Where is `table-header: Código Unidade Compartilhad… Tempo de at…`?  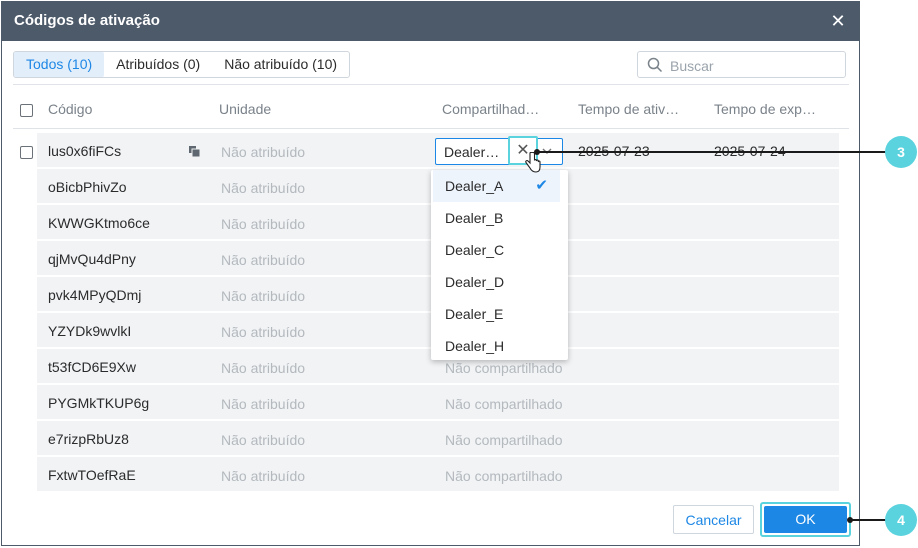 table-header: Código Unidade Compartilhad… Tempo de at… is located at coordinates (431, 109).